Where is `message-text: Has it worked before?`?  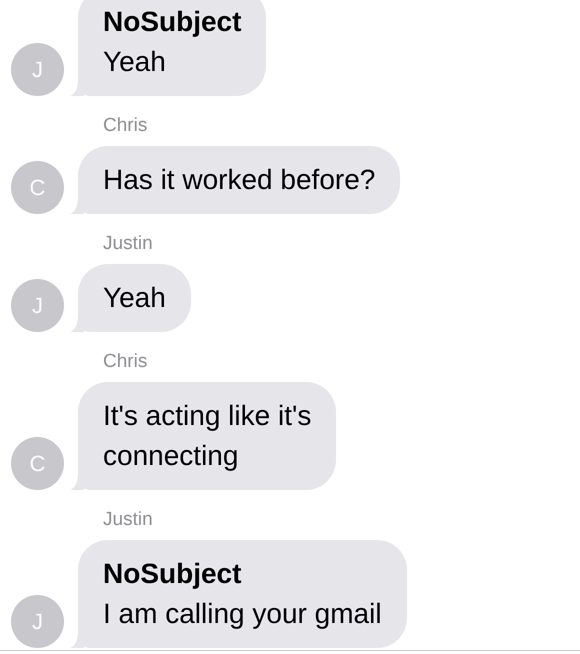
message-text: Has it worked before? is located at coordinates (239, 180).